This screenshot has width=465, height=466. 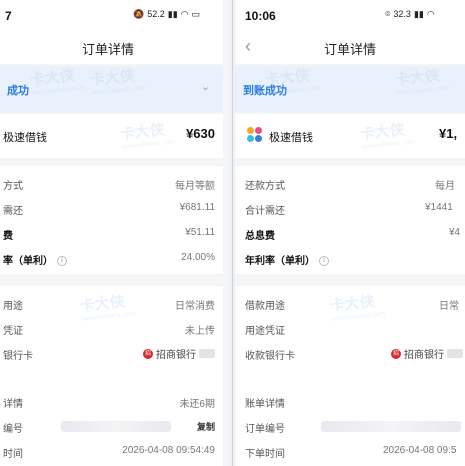 What do you see at coordinates (13, 454) in the screenshot?
I see `row-label: 时间` at bounding box center [13, 454].